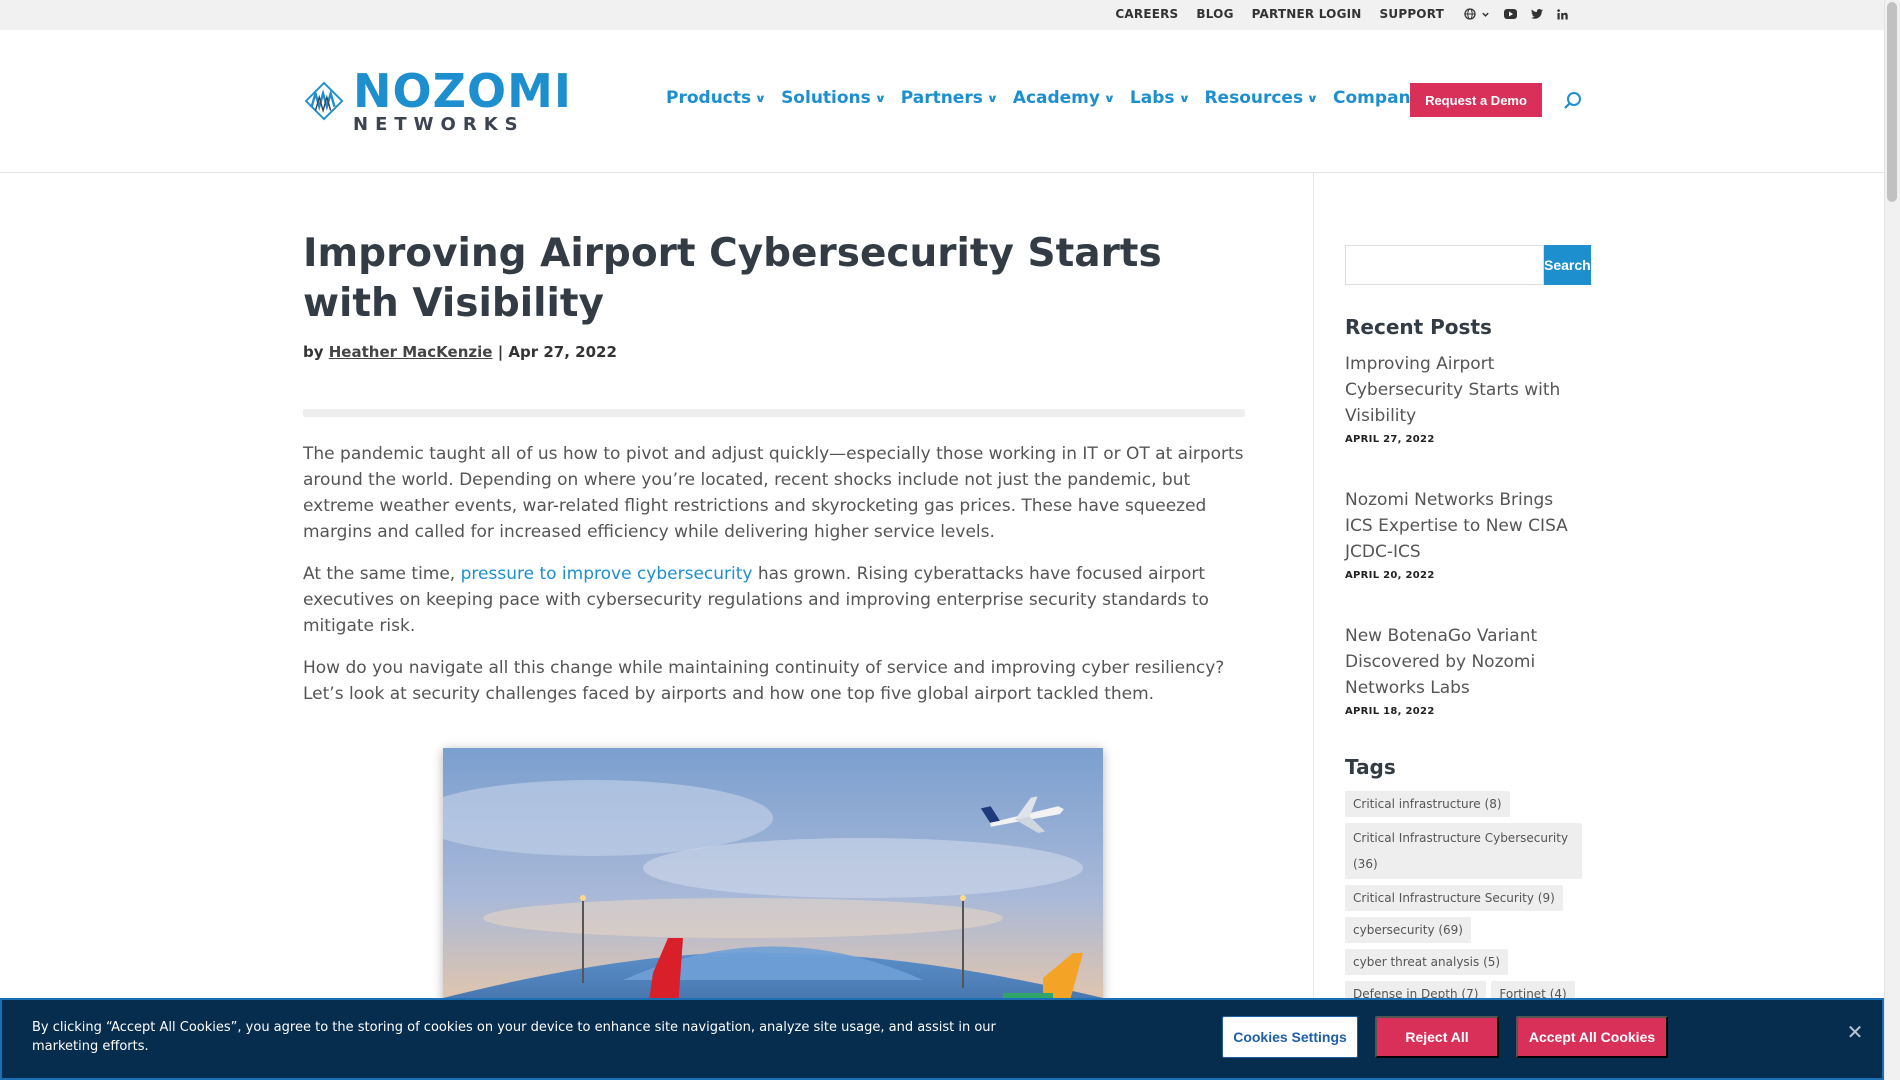 Image resolution: width=1900 pixels, height=1080 pixels. What do you see at coordinates (774, 352) in the screenshot?
I see `article-meta: by Heather MacKenzie | Apr 27, 2022` at bounding box center [774, 352].